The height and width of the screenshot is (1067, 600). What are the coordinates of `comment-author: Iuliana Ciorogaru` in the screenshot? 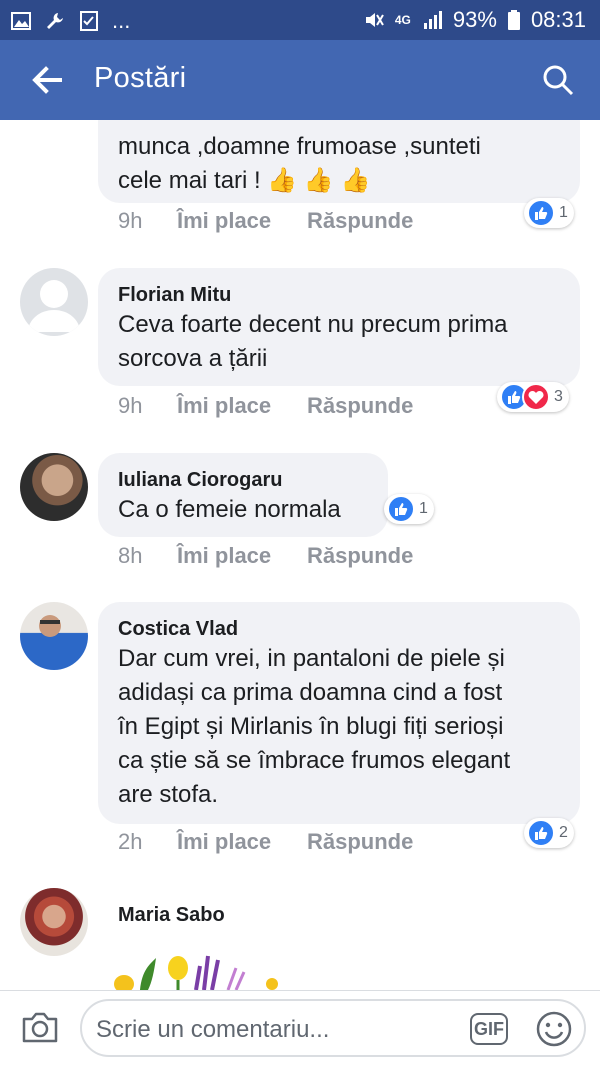 It's located at (253, 480).